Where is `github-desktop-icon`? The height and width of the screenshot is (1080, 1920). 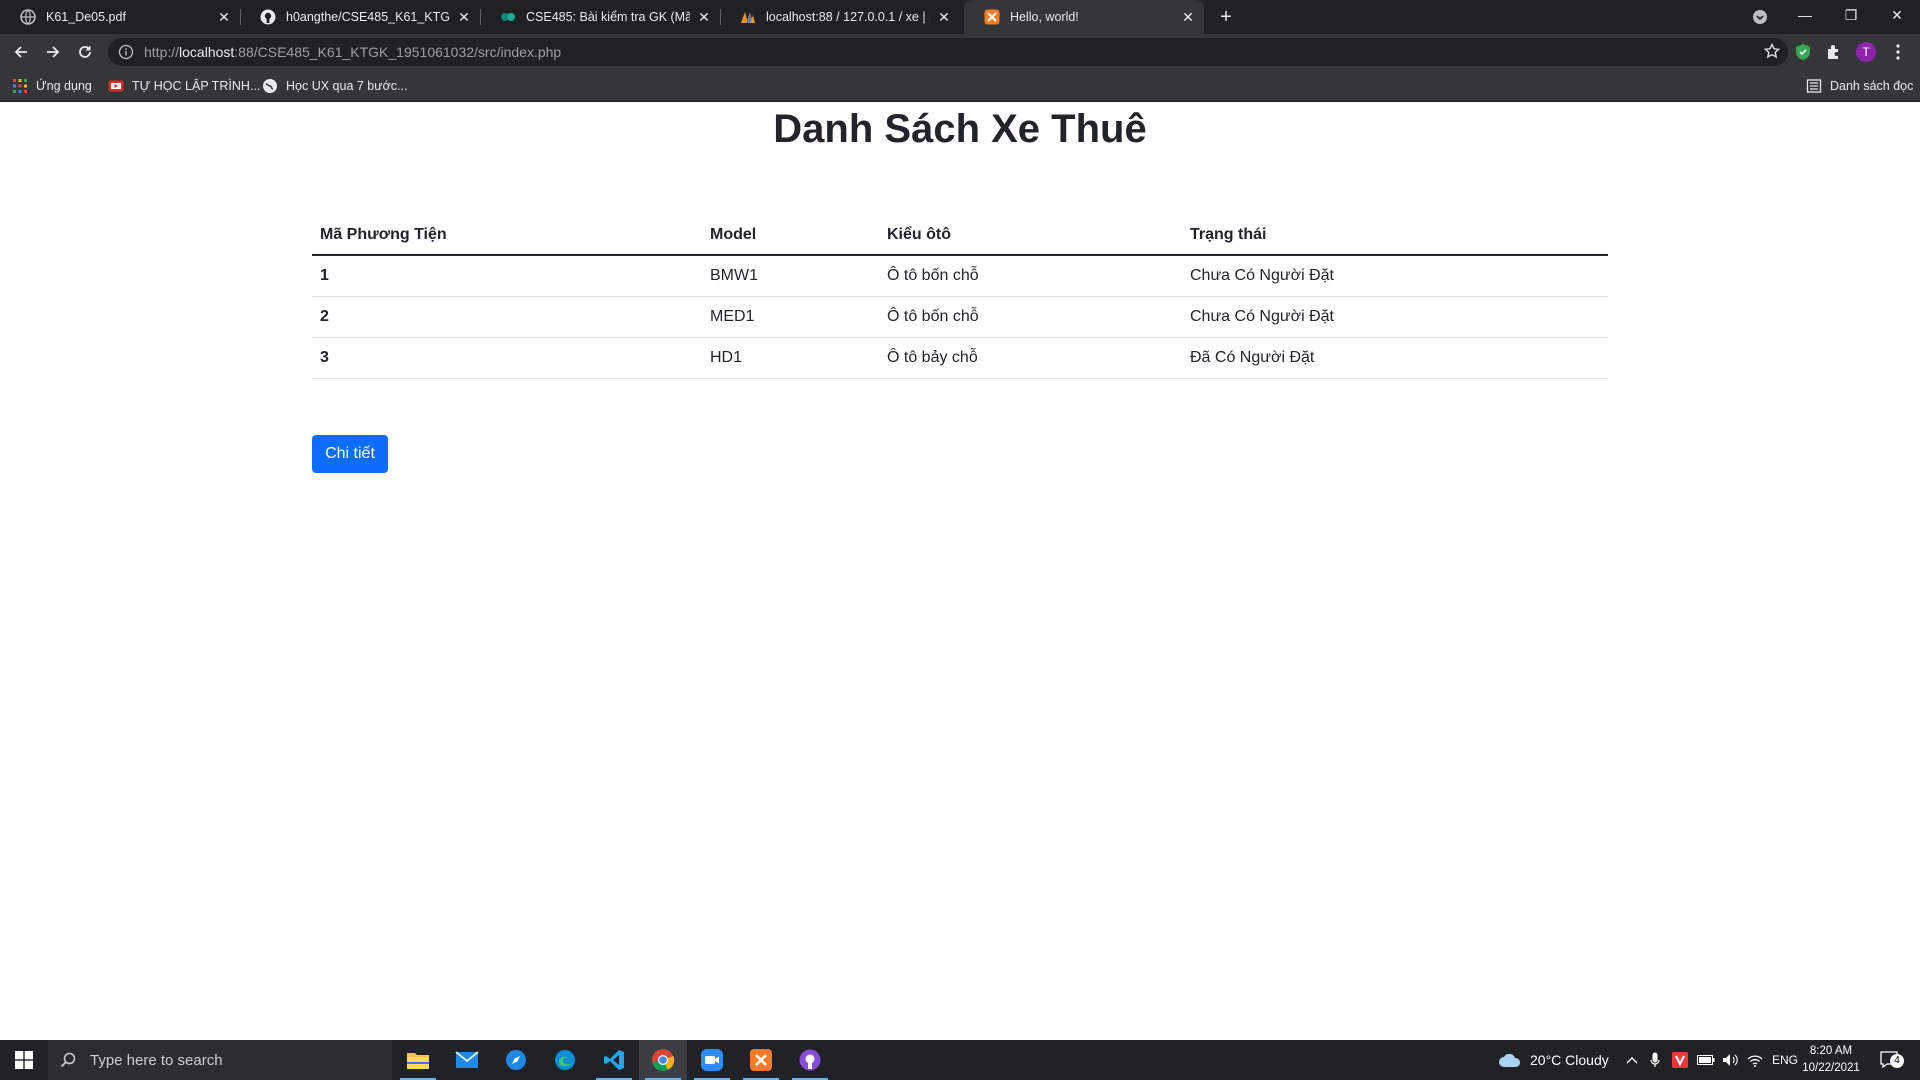
github-desktop-icon is located at coordinates (810, 1060).